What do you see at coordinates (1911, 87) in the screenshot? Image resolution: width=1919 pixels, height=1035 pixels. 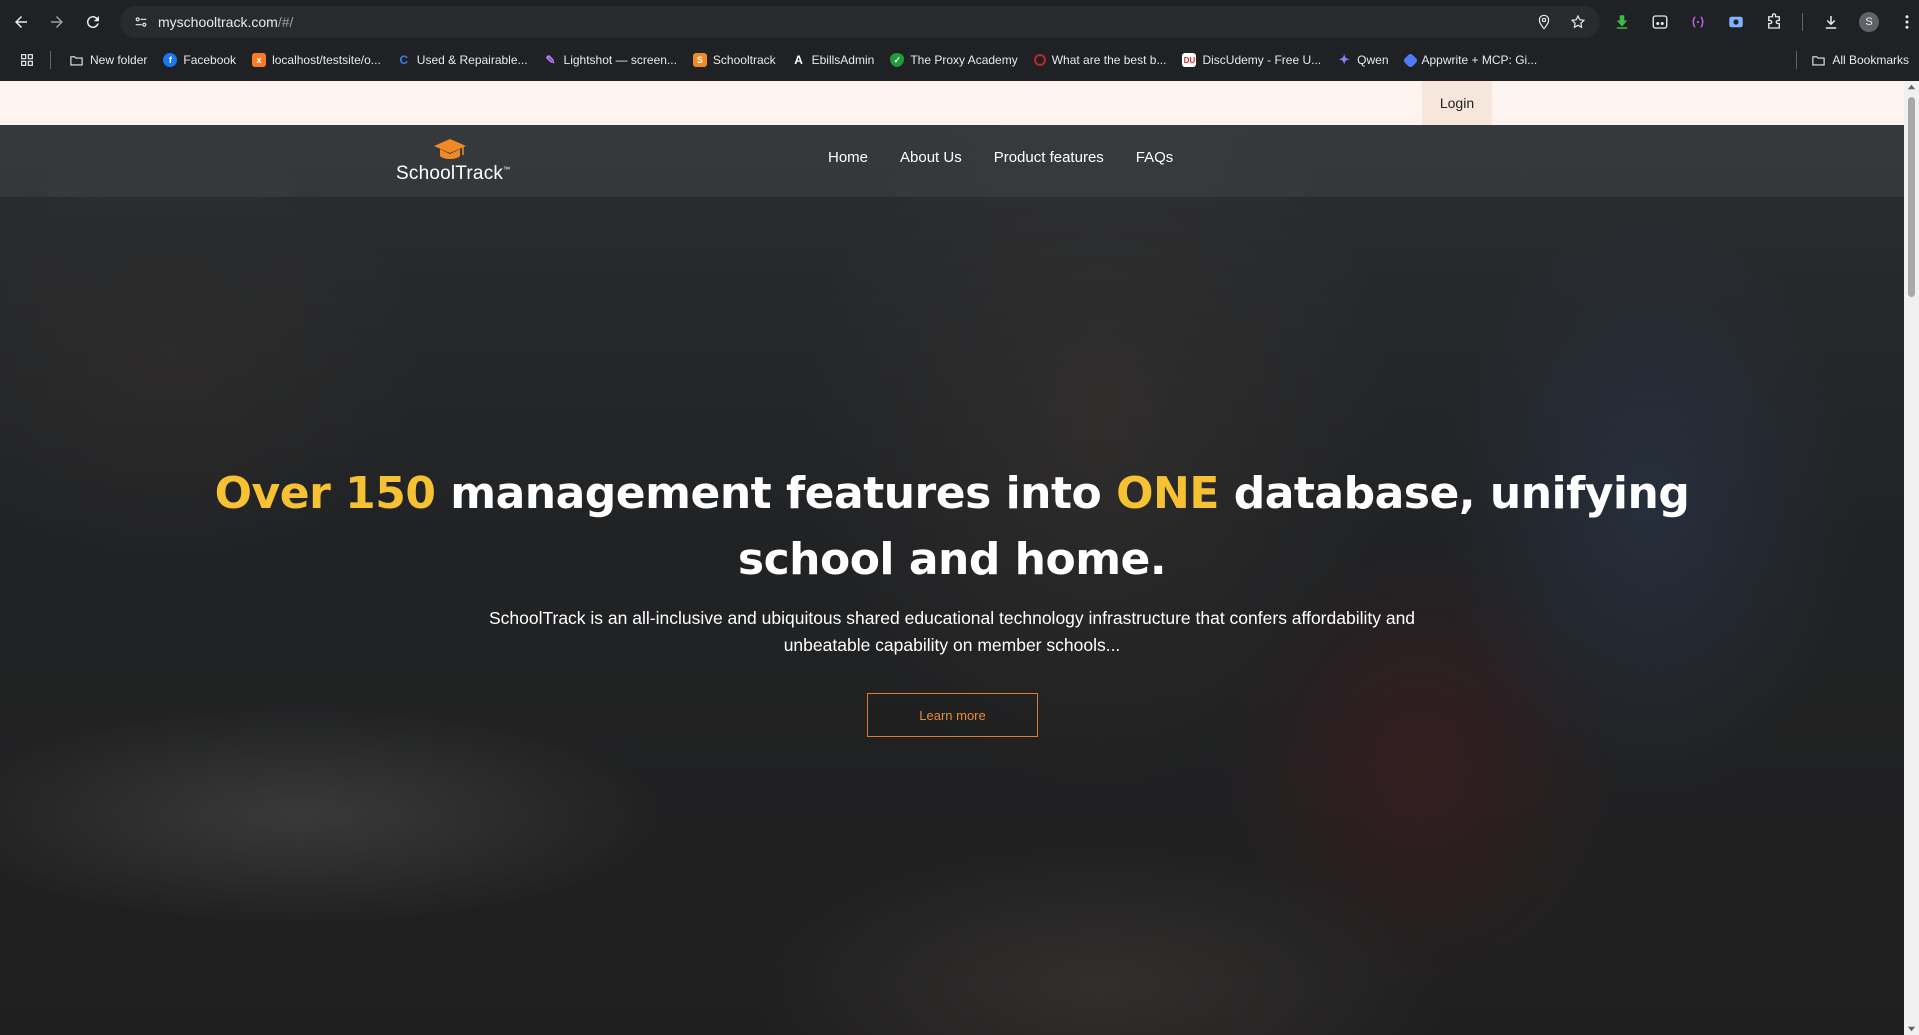 I see `scroll-up-arrow-icon` at bounding box center [1911, 87].